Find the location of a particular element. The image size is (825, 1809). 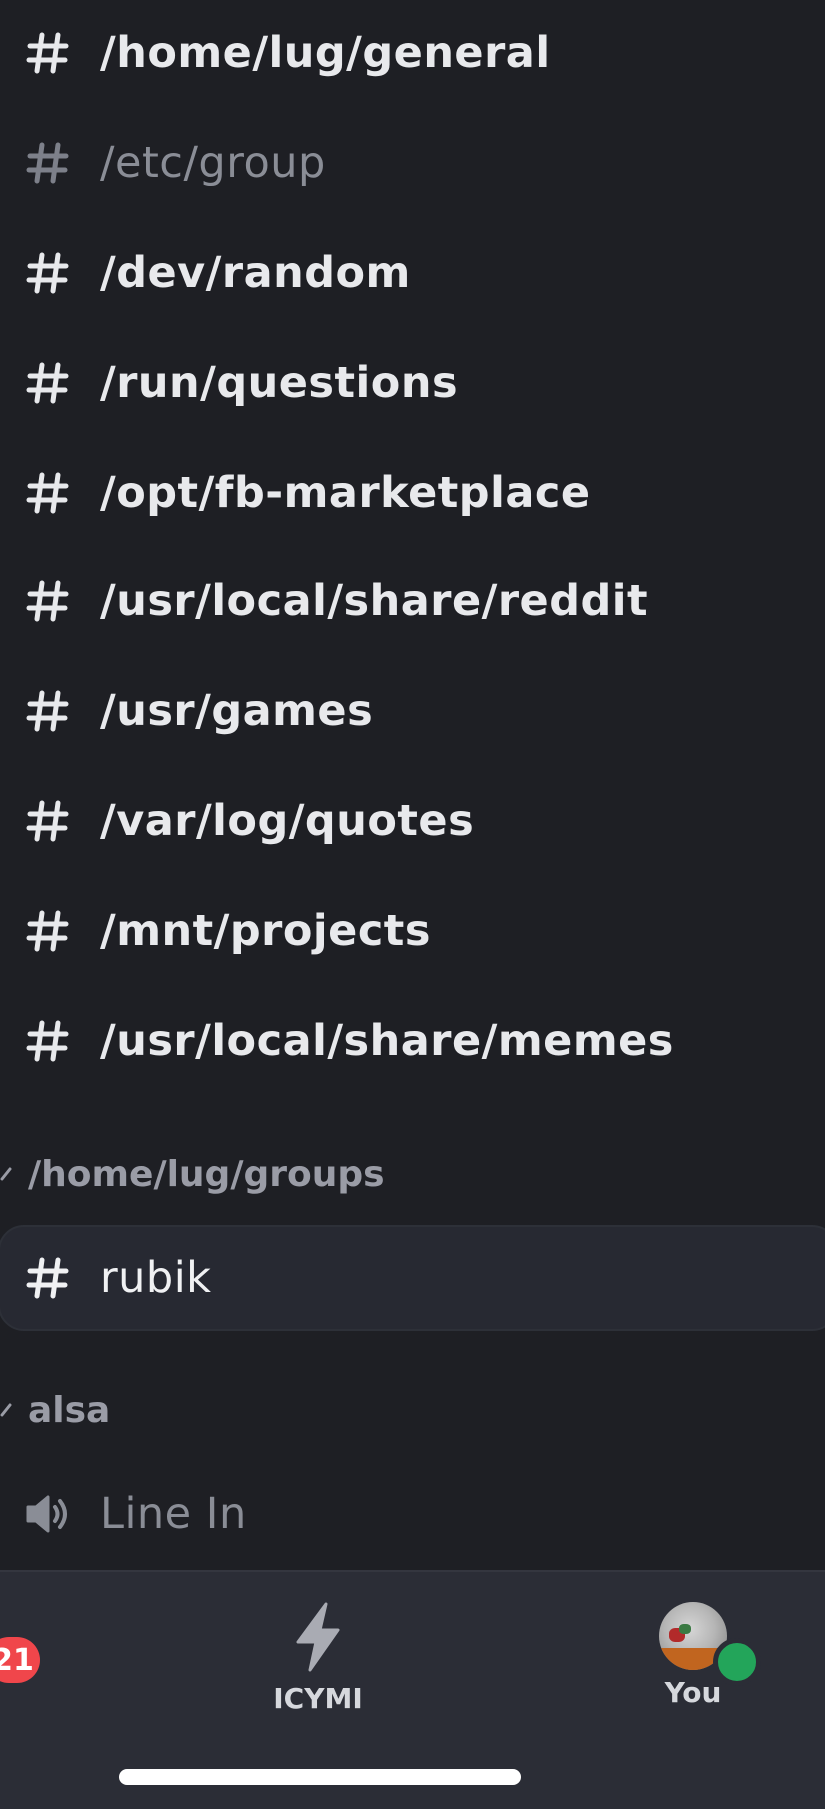

tab-icymi: ICYMI is located at coordinates (318, 1662).